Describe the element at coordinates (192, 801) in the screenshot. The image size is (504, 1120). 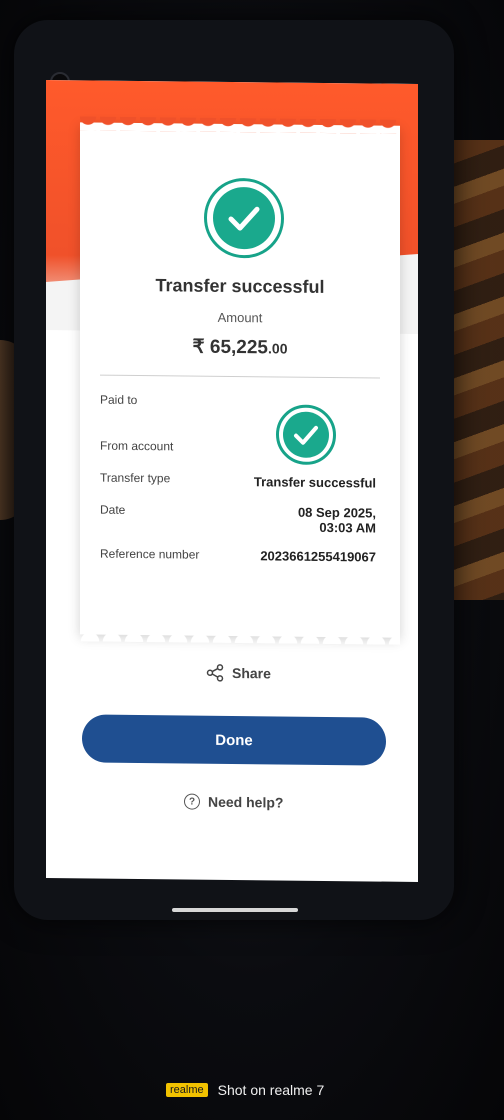
I see `help-question-icon: ?` at that location.